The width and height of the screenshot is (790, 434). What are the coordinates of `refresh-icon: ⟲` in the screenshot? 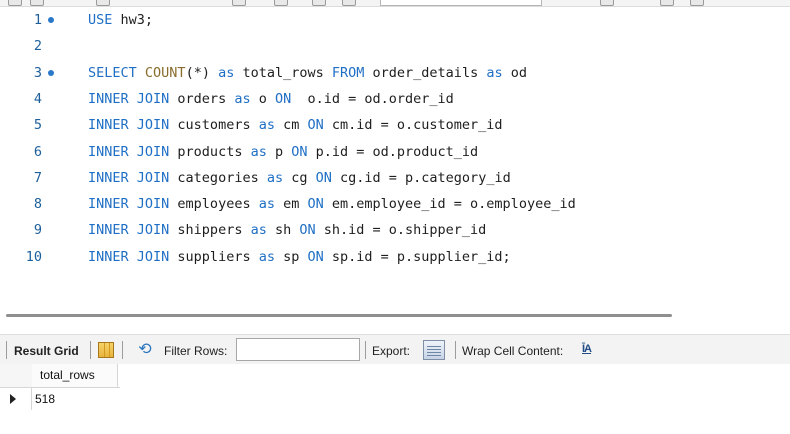 It's located at (145, 350).